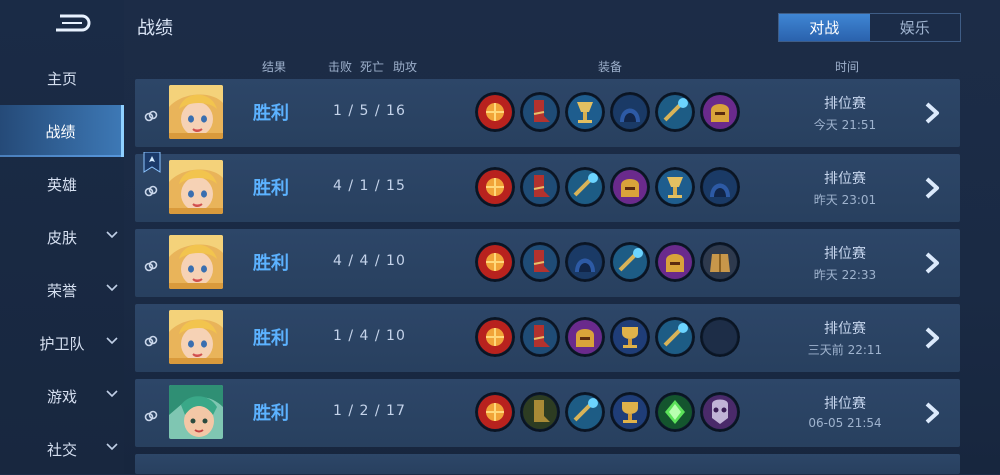 The height and width of the screenshot is (475, 1000). Describe the element at coordinates (152, 162) in the screenshot. I see `mvp-badge-icon` at that location.